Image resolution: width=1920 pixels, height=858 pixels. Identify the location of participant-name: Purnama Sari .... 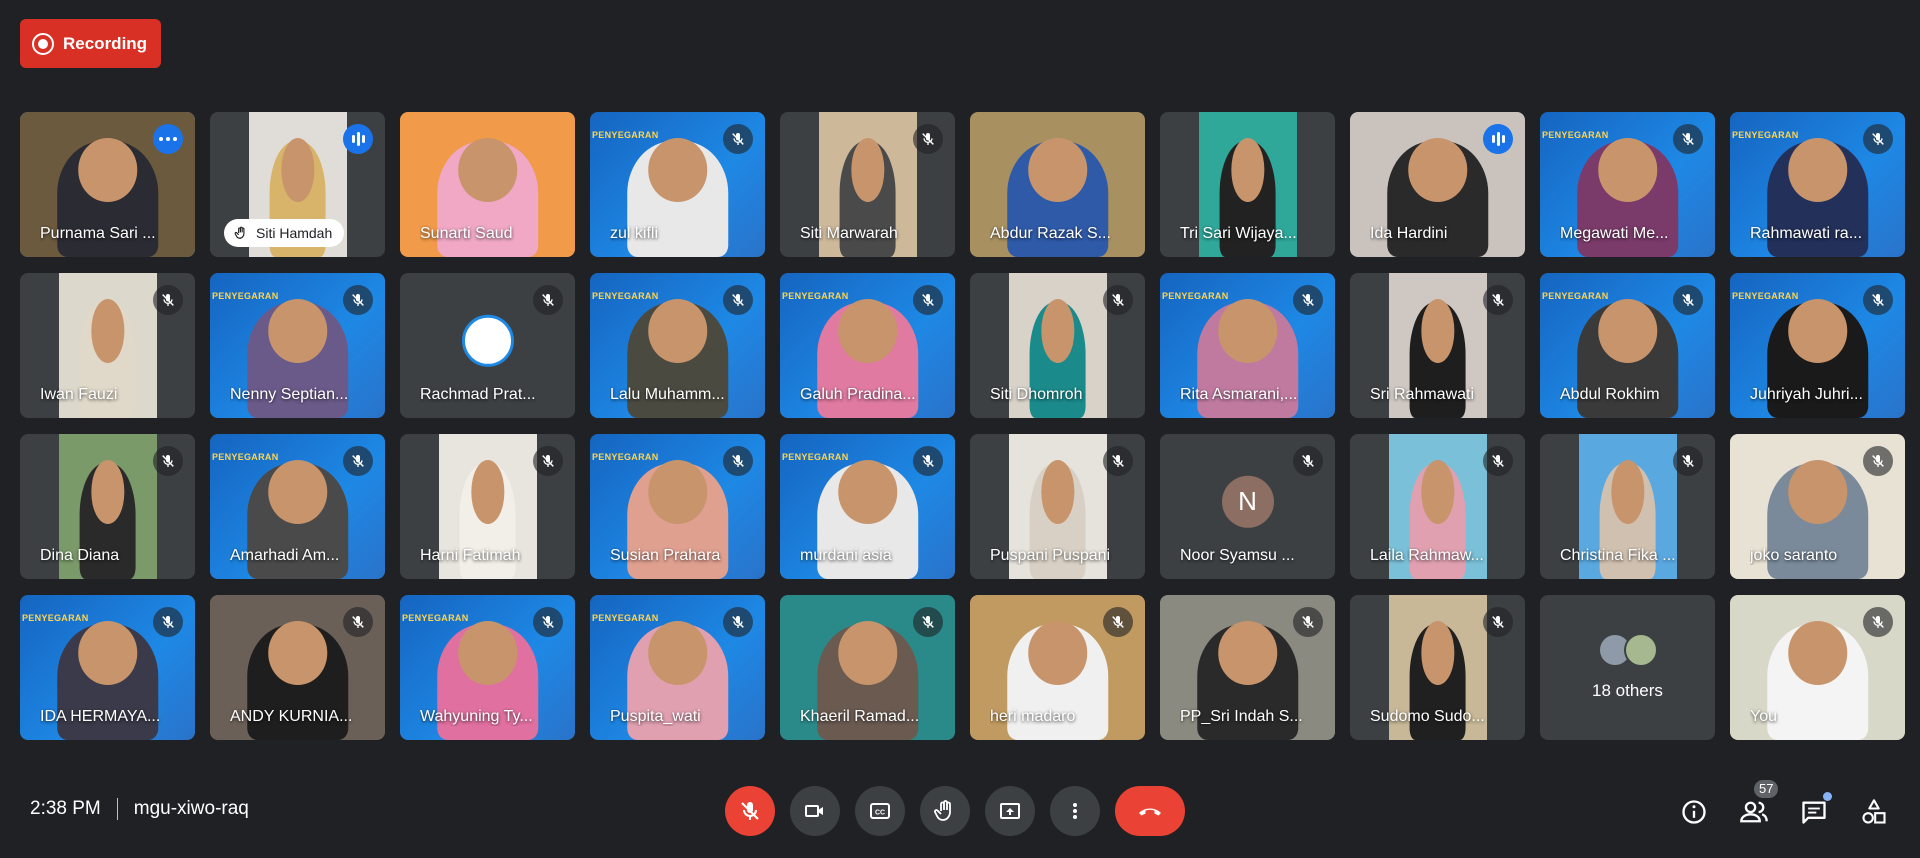
(98, 233).